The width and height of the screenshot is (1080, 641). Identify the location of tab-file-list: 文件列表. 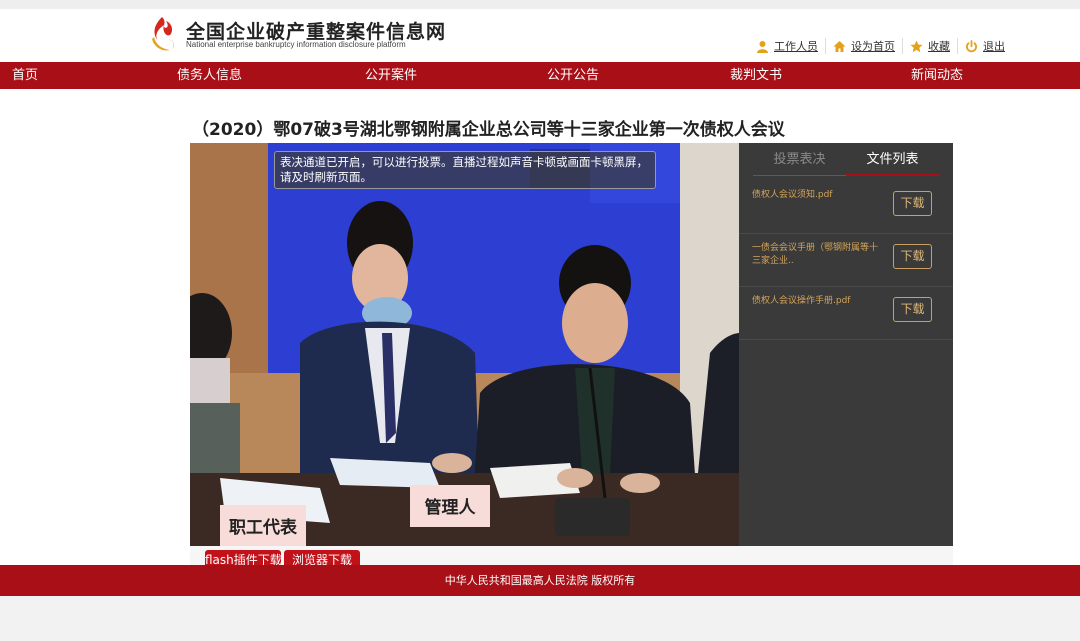
(892, 159).